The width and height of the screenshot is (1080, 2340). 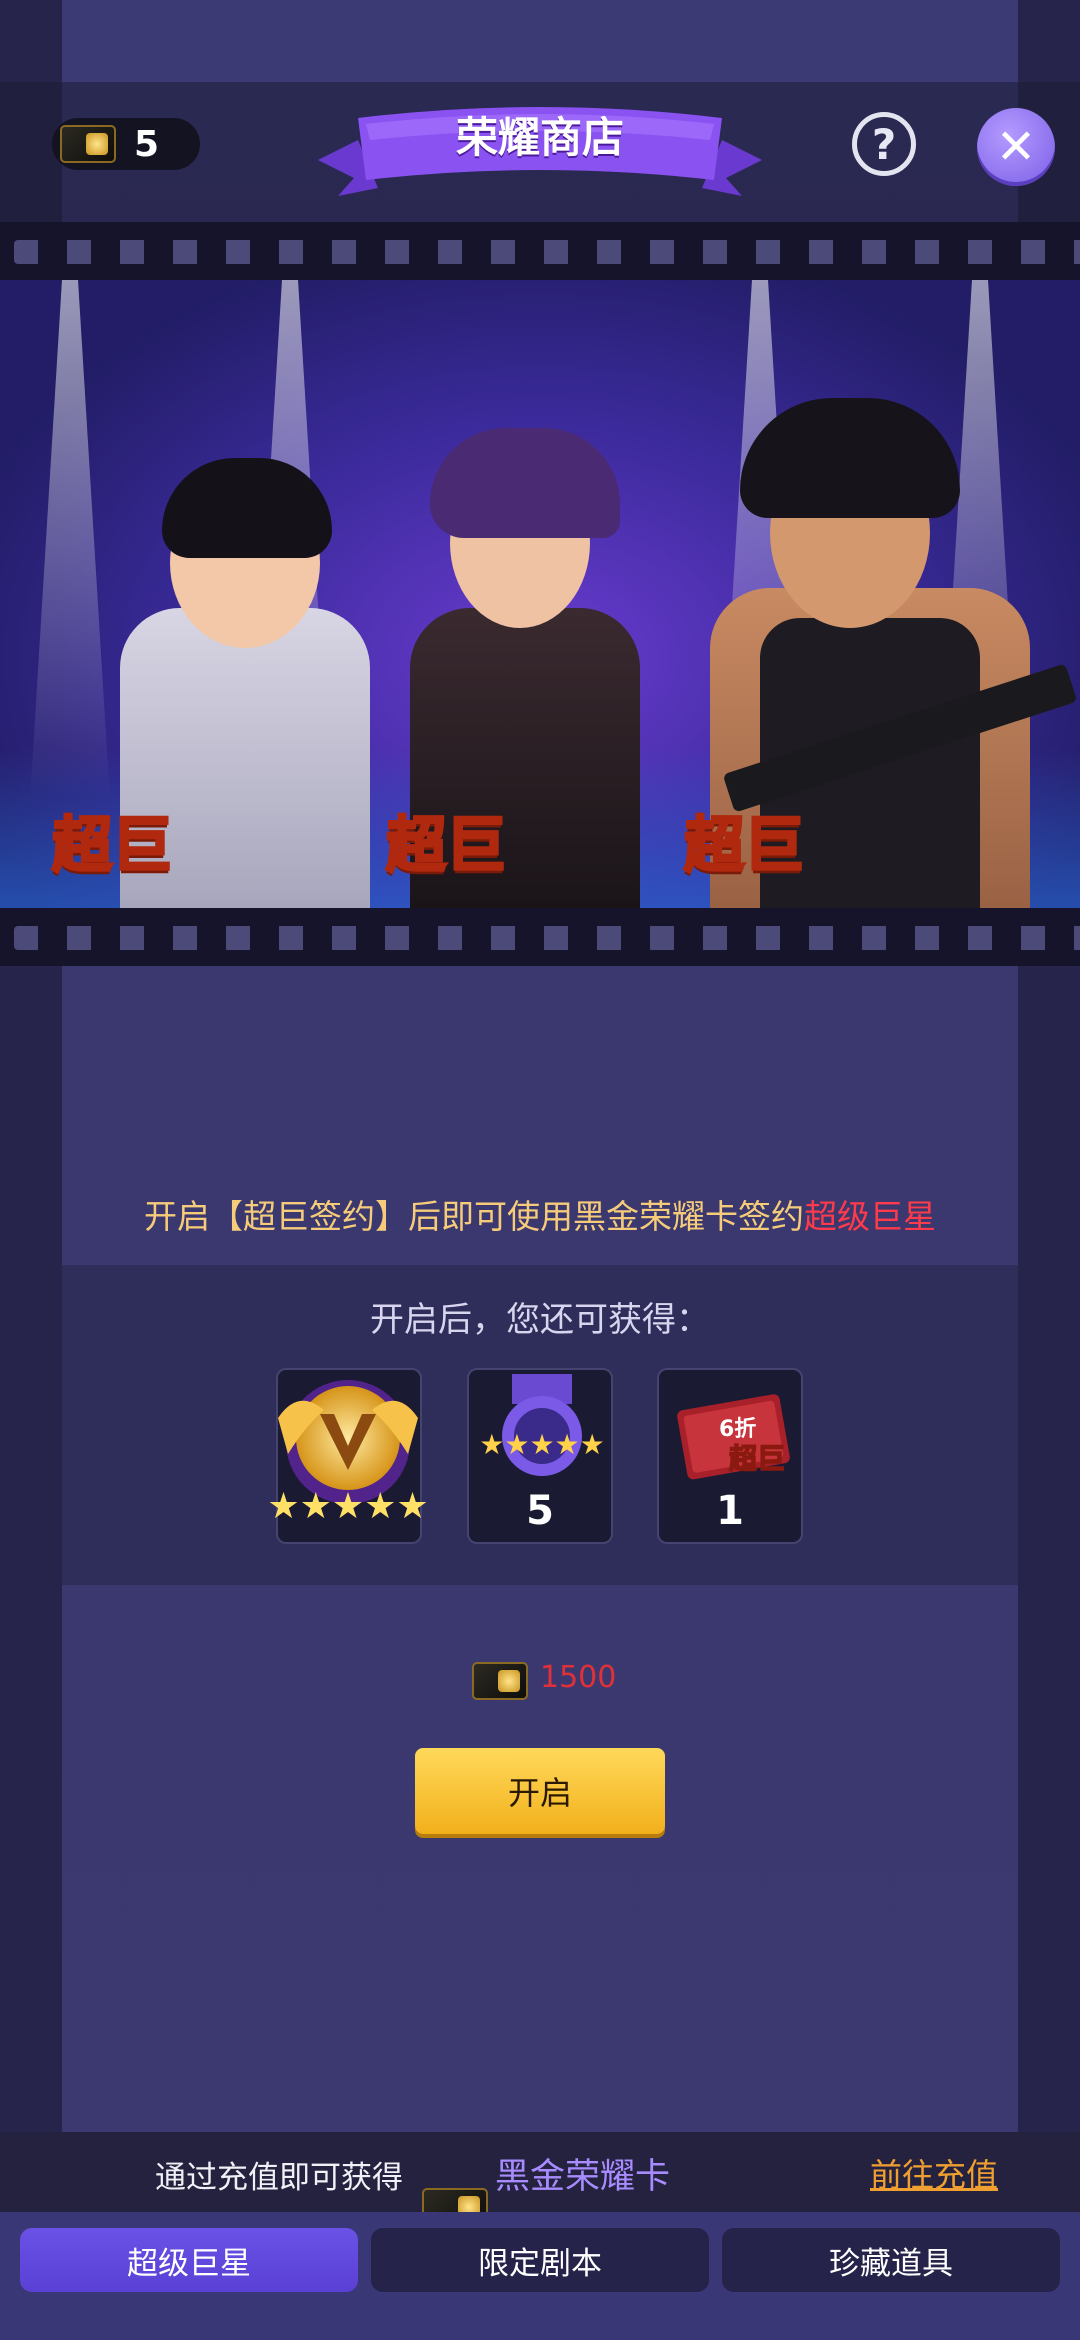 I want to click on info-bracket: 【超巨签约】, so click(x=309, y=1216).